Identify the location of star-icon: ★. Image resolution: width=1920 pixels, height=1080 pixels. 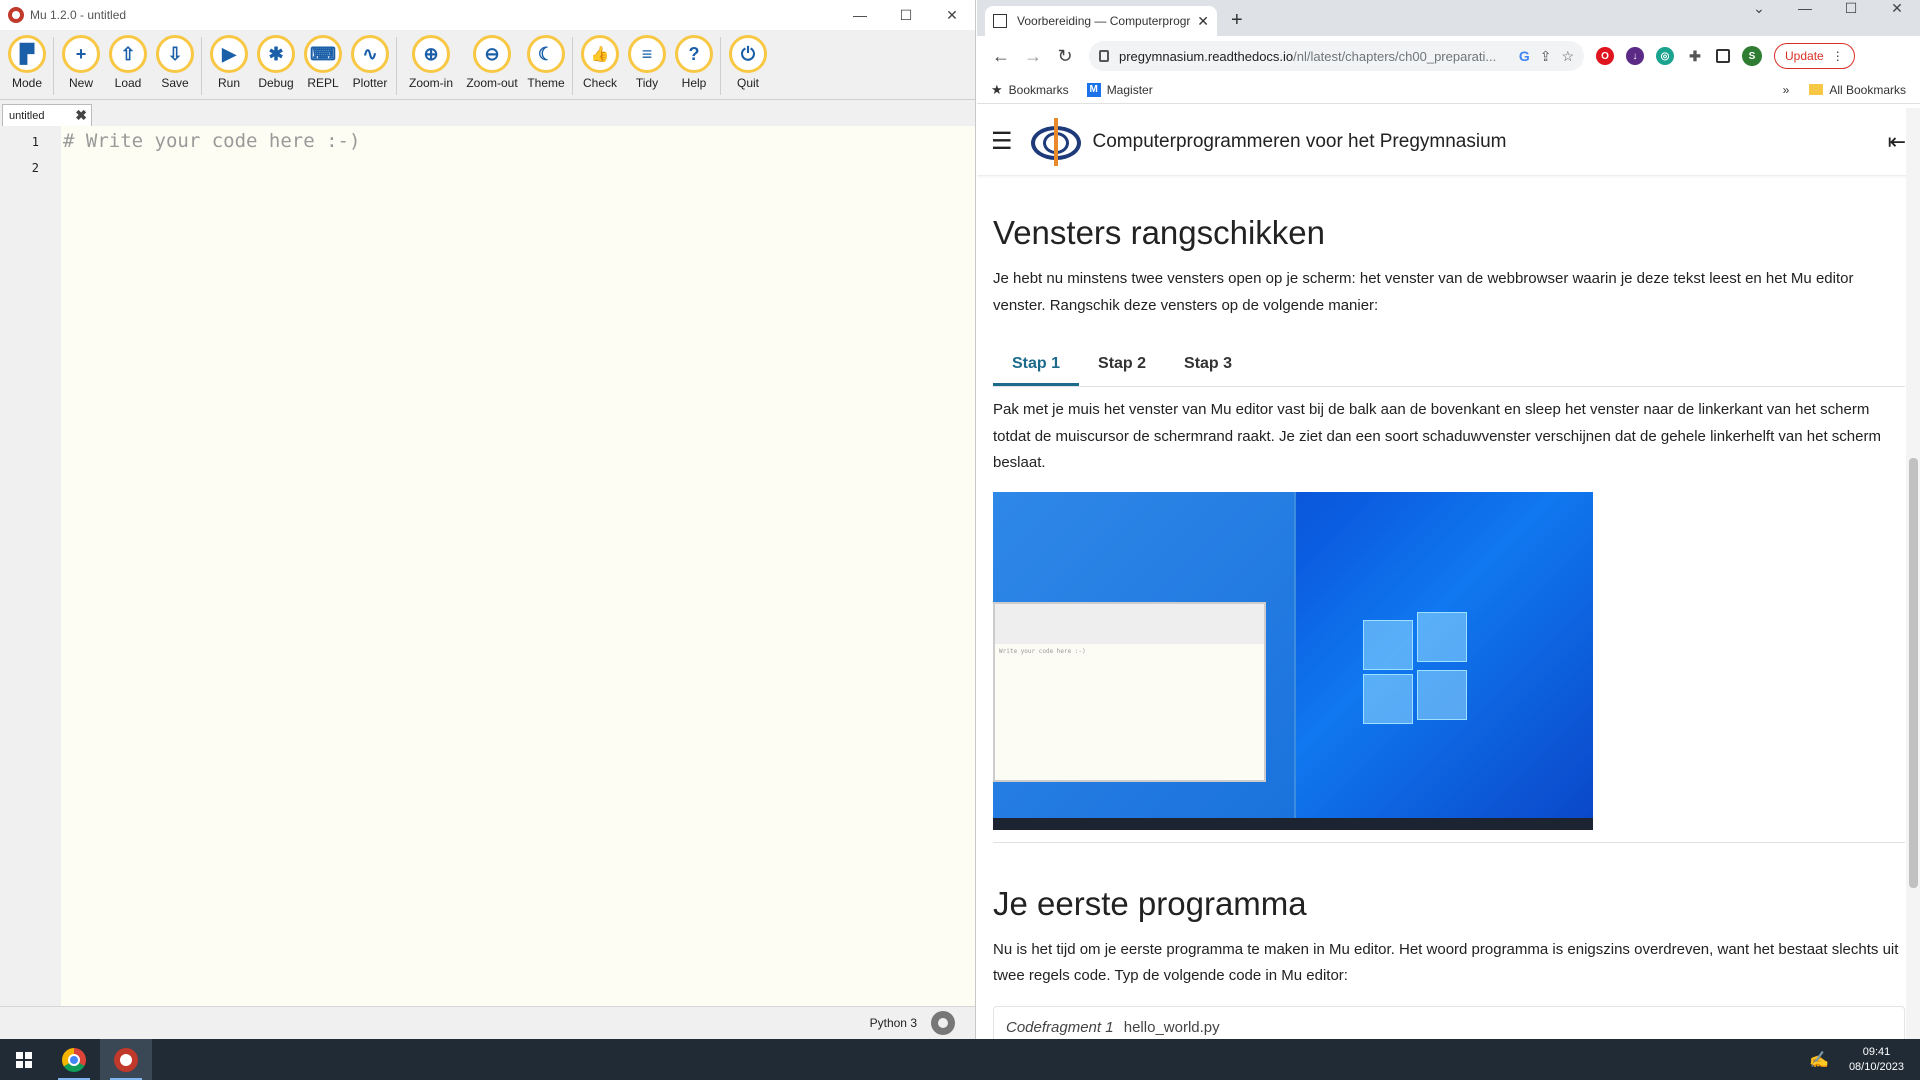
(997, 89).